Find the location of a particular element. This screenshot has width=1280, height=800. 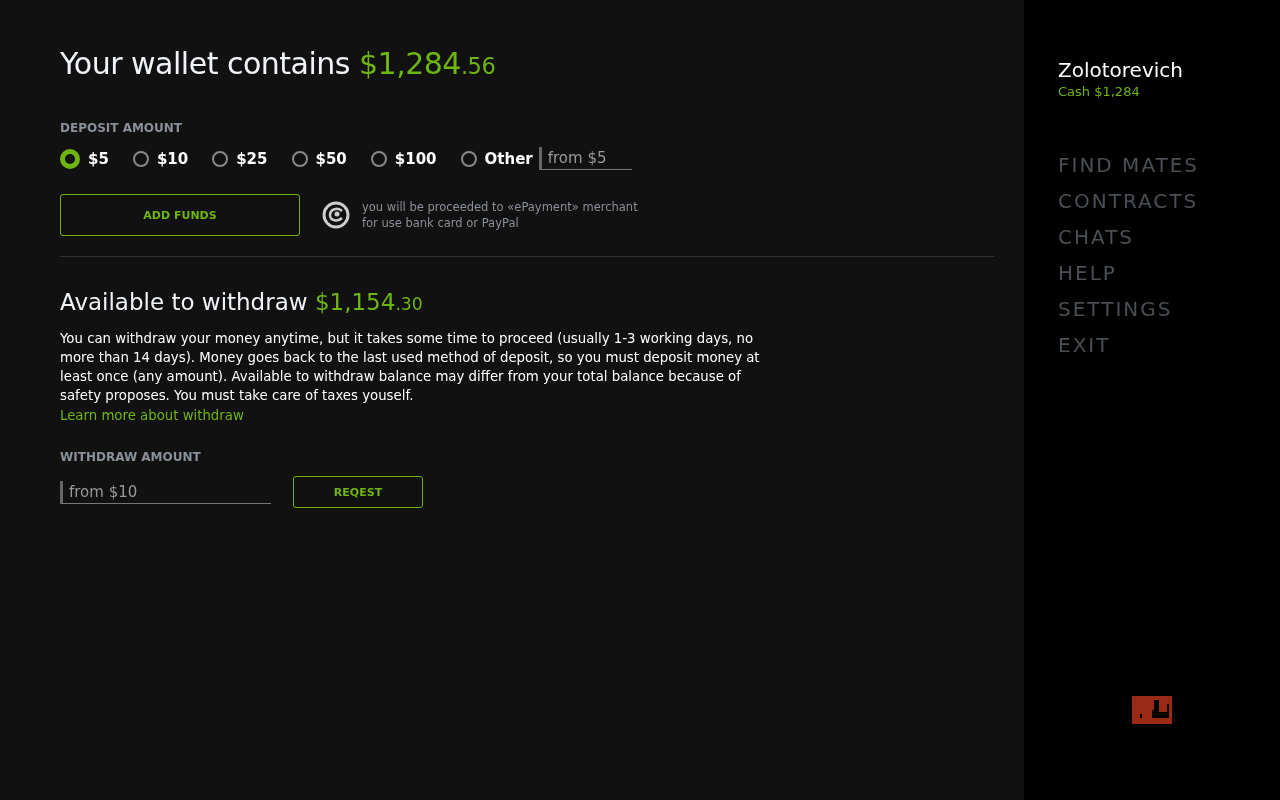

amount-radio: $10 is located at coordinates (160, 158).